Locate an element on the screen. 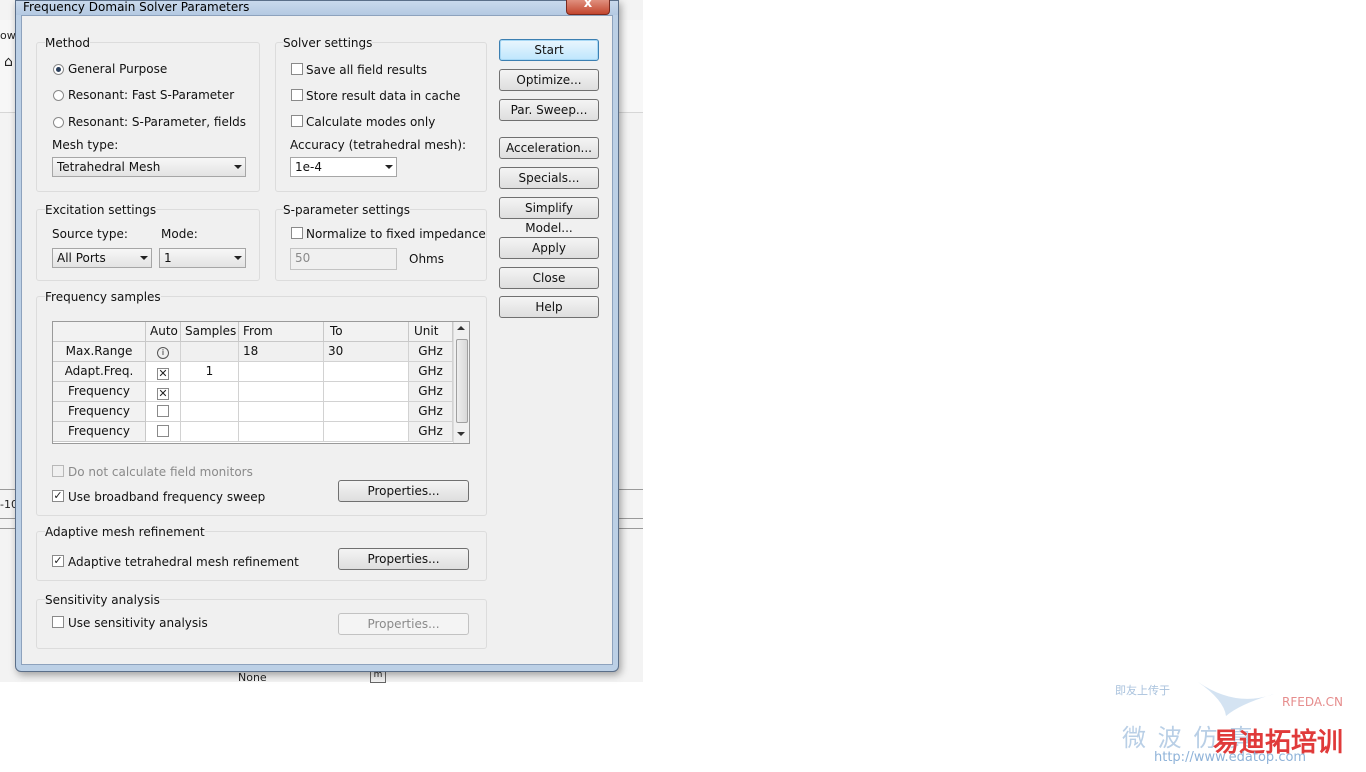 Image resolution: width=1366 pixels, height=772 pixels. scroll-up-icon is located at coordinates (461, 328).